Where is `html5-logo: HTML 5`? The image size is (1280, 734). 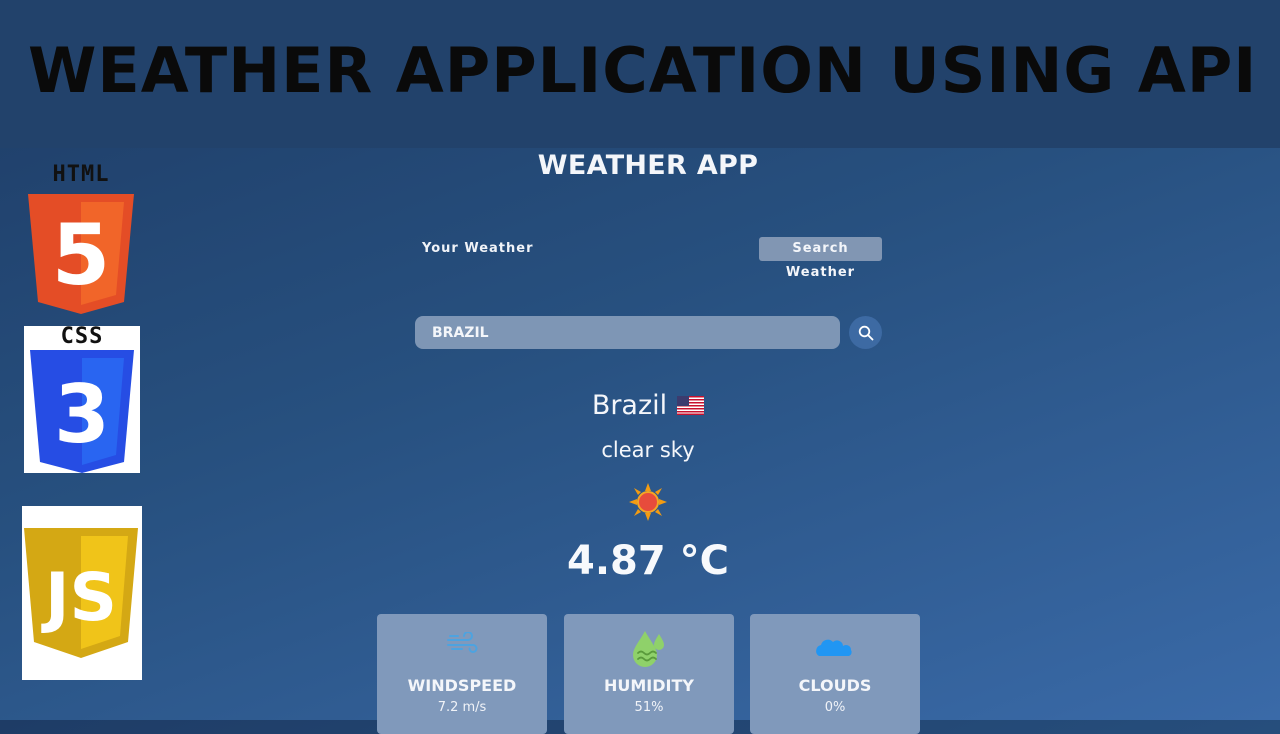 html5-logo: HTML 5 is located at coordinates (81, 238).